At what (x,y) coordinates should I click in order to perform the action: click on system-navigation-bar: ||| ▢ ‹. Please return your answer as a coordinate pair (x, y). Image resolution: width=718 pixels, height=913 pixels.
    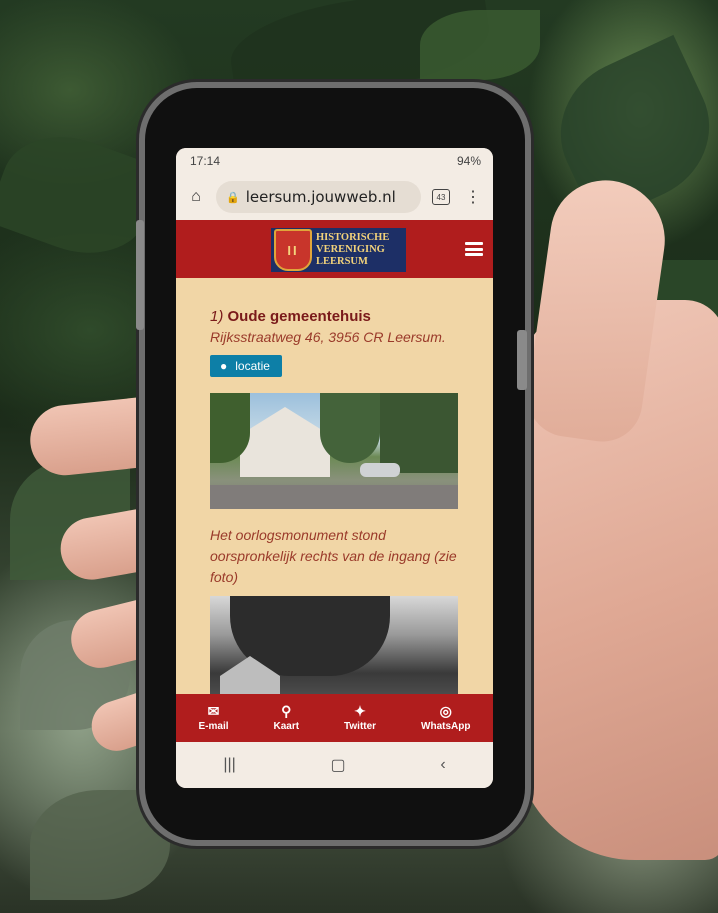
    Looking at the image, I should click on (334, 765).